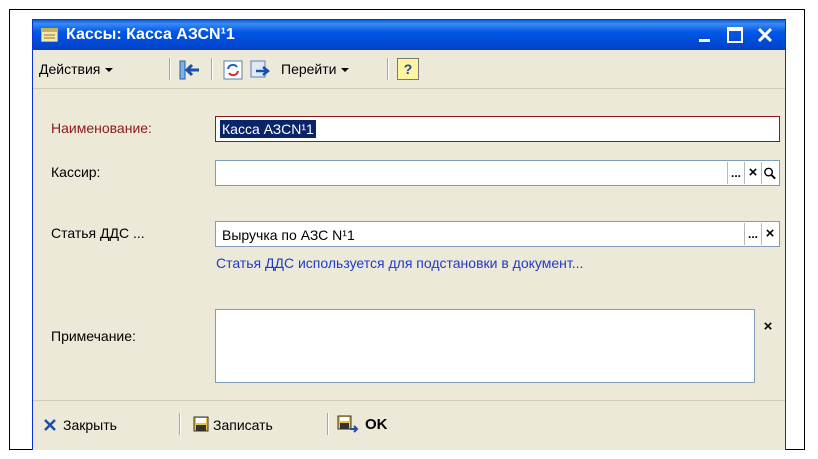 This screenshot has width=818, height=459. Describe the element at coordinates (497, 234) in the screenshot. I see `dds-field: Выручка по АЗС N¹1 ... ×` at that location.